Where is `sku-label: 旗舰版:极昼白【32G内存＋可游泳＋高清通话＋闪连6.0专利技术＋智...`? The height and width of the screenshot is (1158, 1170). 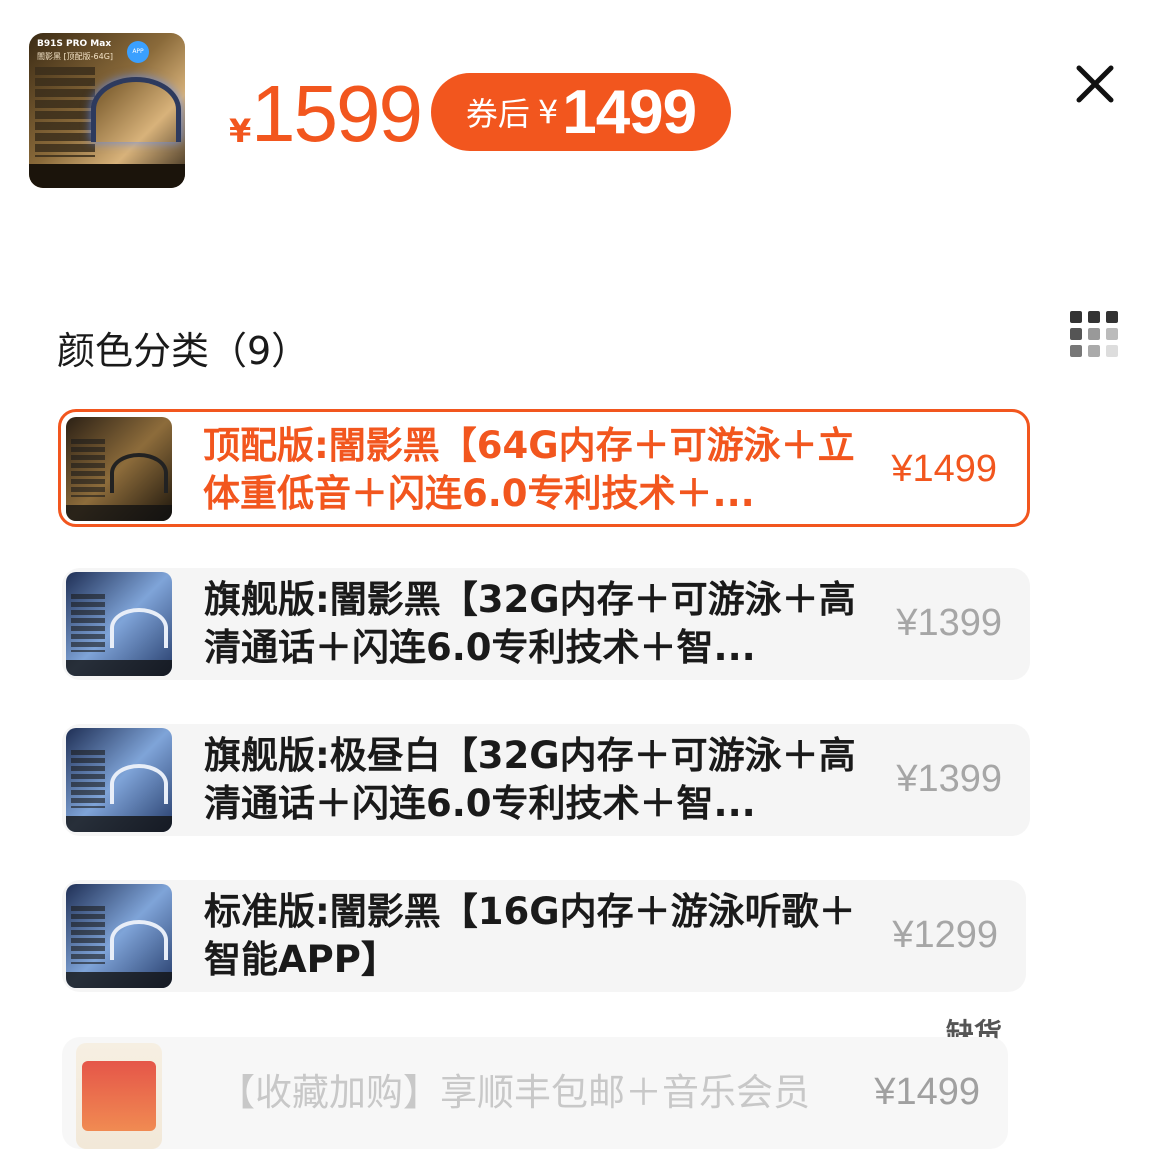 sku-label: 旗舰版:极昼白【32G内存＋可游泳＋高清通话＋闪连6.0专利技术＋智... is located at coordinates (530, 779).